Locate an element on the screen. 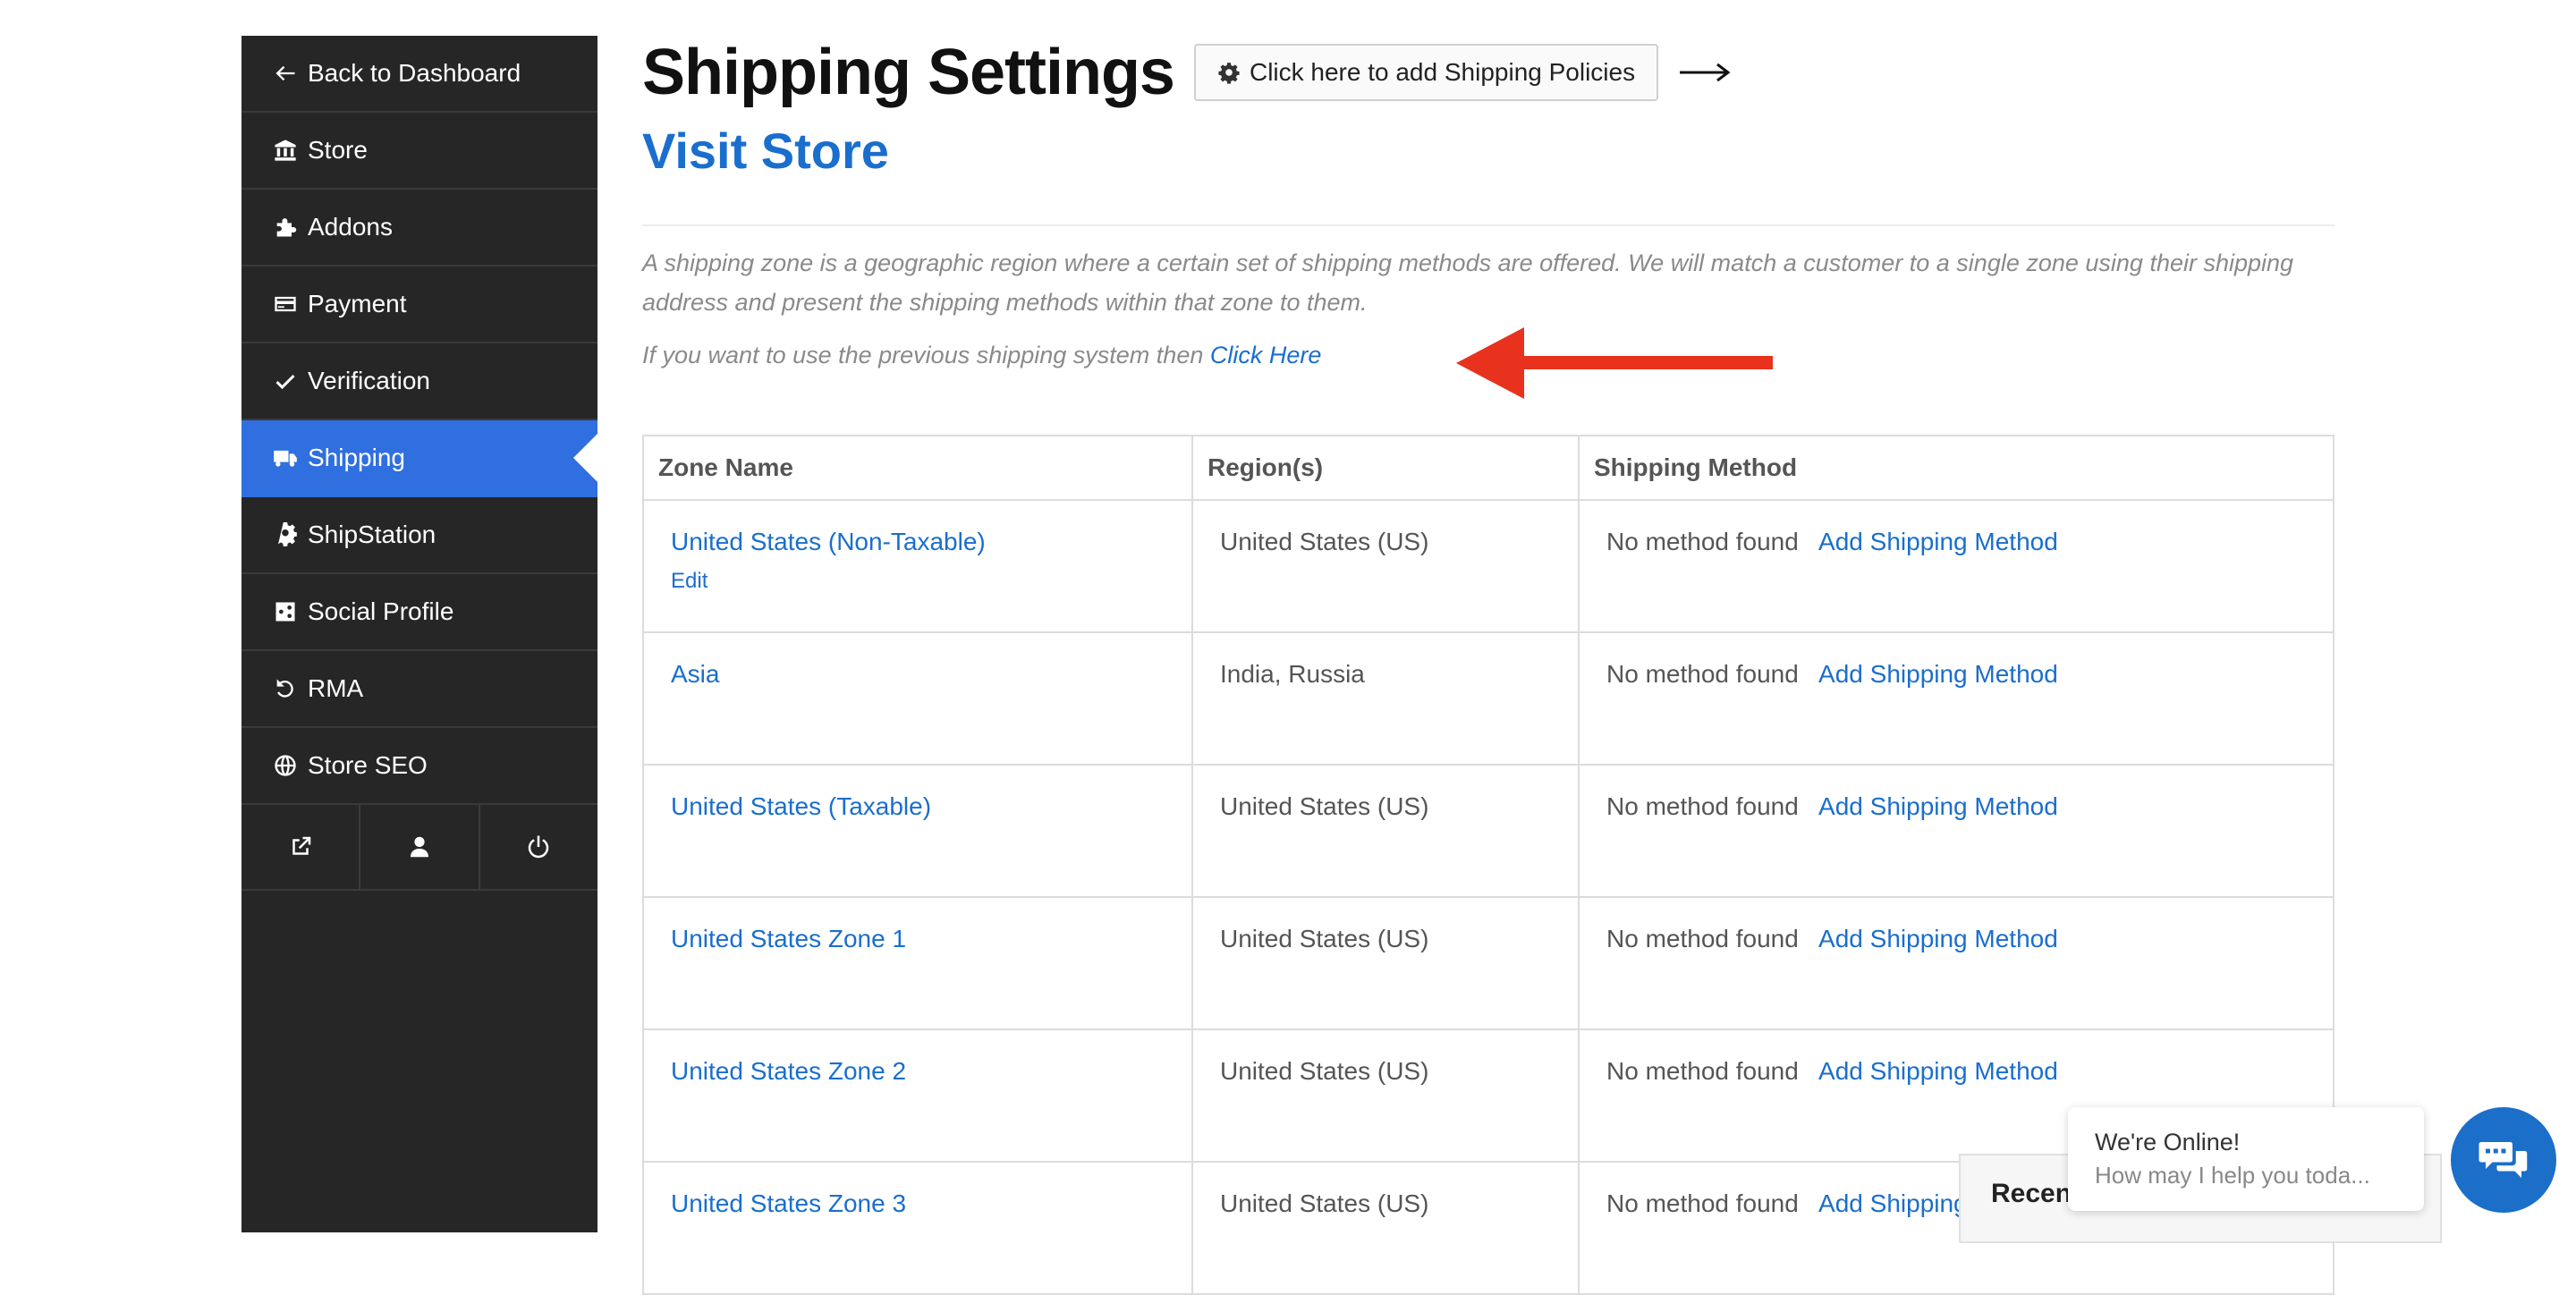  sidebar-item-social-profile: Social Profile is located at coordinates (419, 612).